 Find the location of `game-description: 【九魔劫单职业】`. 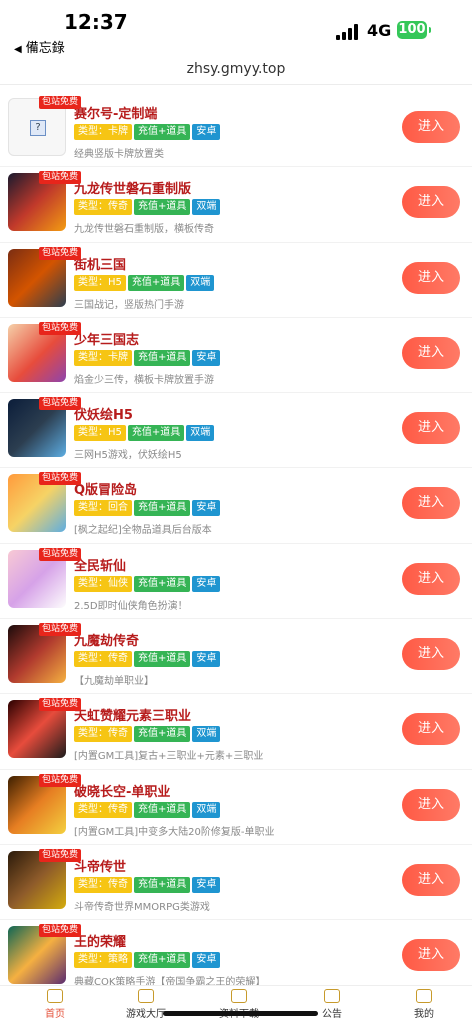

game-description: 【九魔劫单职业】 is located at coordinates (114, 682).